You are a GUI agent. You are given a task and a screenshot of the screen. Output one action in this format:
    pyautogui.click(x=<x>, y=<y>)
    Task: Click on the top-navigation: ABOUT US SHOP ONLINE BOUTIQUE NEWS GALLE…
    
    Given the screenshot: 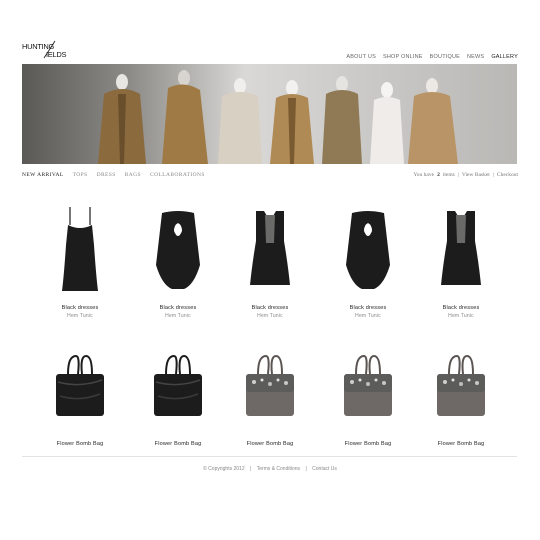 What is the action you would take?
    pyautogui.click(x=432, y=57)
    